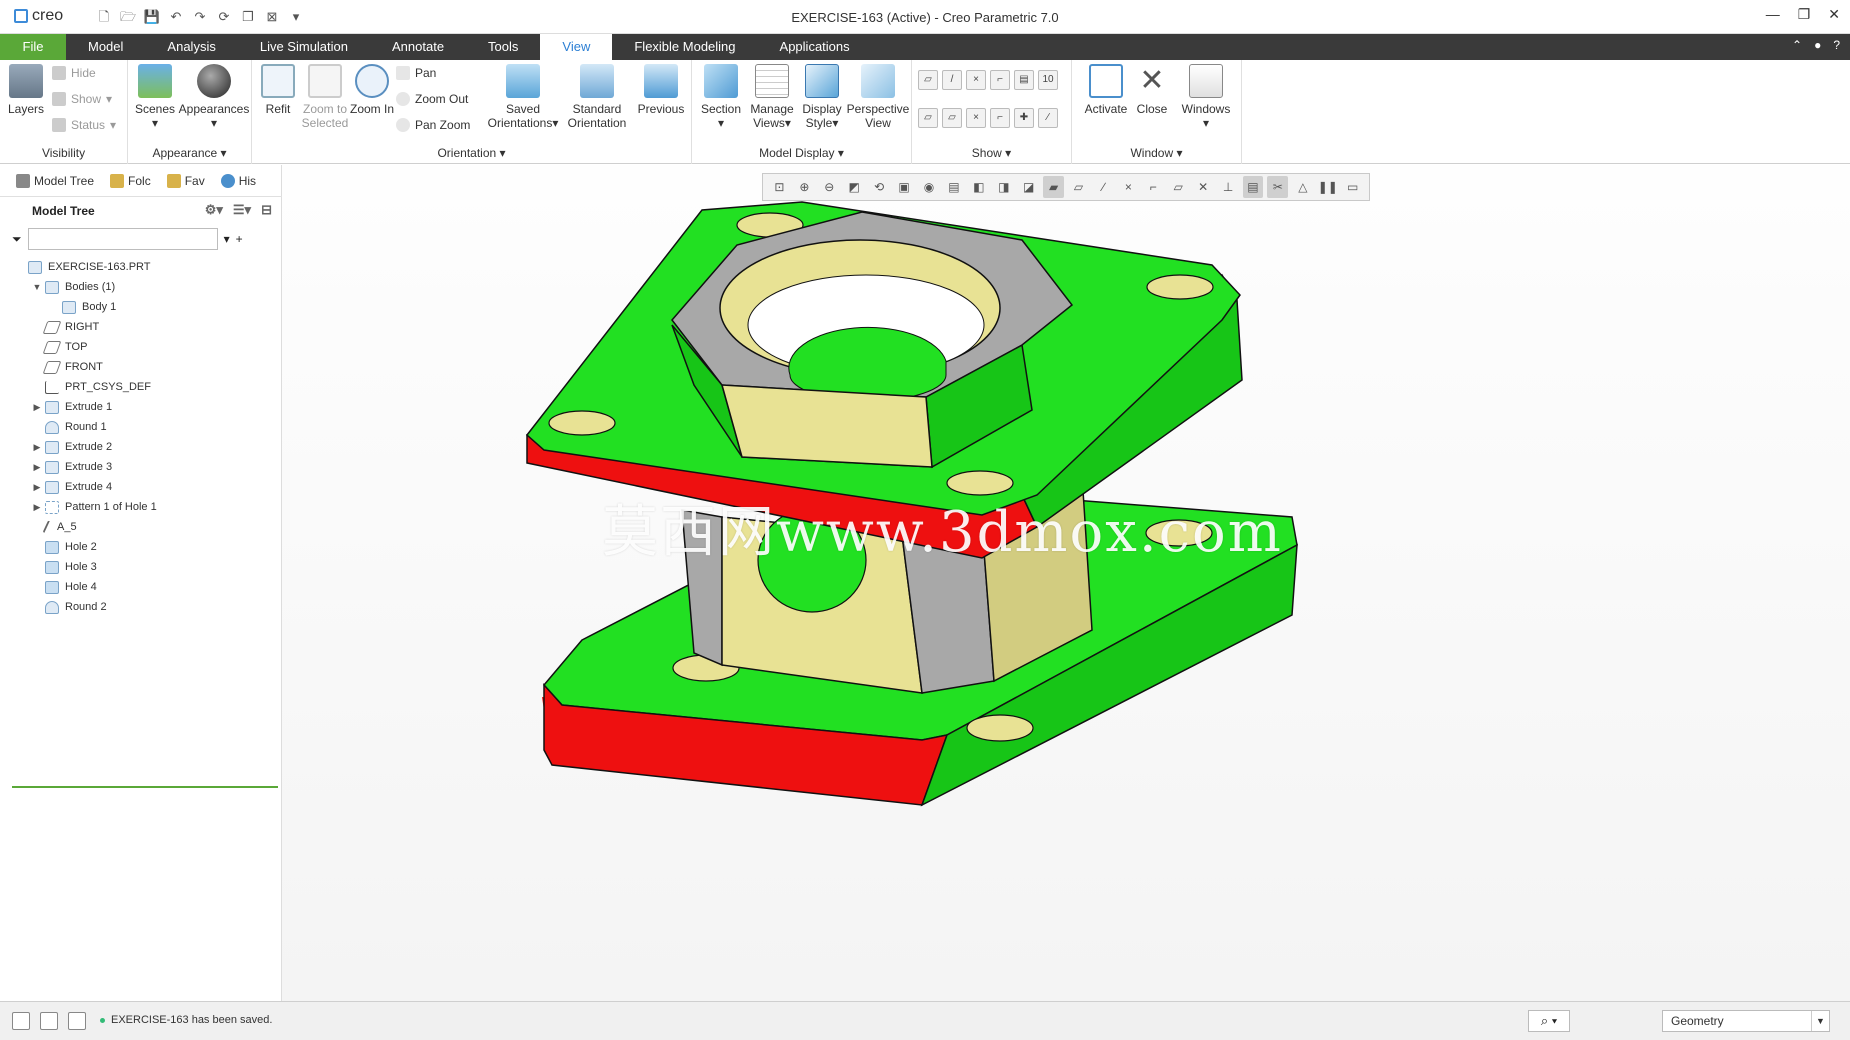 Image resolution: width=1850 pixels, height=1040 pixels. I want to click on tree-item: ▼ Bodies (1), so click(141, 287).